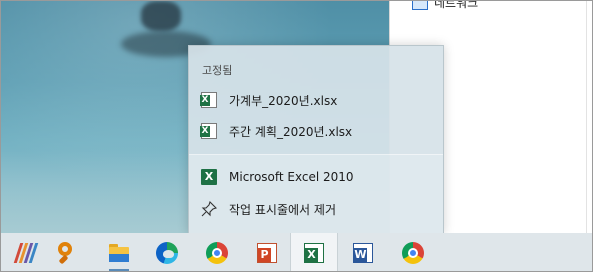 The height and width of the screenshot is (272, 593). What do you see at coordinates (282, 209) in the screenshot?
I see `task-label: 작업 표시줄에서 제거` at bounding box center [282, 209].